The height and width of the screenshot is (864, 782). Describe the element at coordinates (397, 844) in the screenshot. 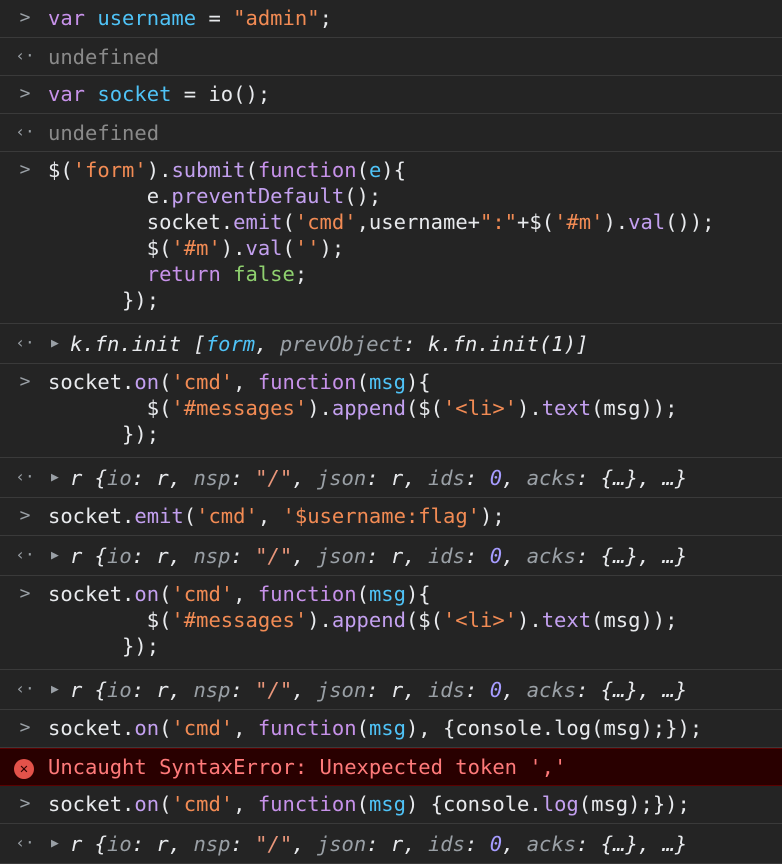

I see `preview-token: : r,` at that location.